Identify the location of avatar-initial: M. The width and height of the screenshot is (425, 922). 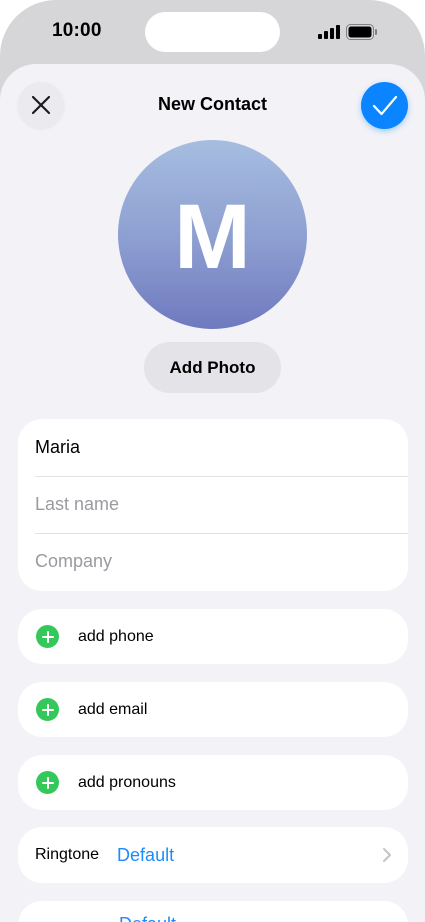
(212, 236).